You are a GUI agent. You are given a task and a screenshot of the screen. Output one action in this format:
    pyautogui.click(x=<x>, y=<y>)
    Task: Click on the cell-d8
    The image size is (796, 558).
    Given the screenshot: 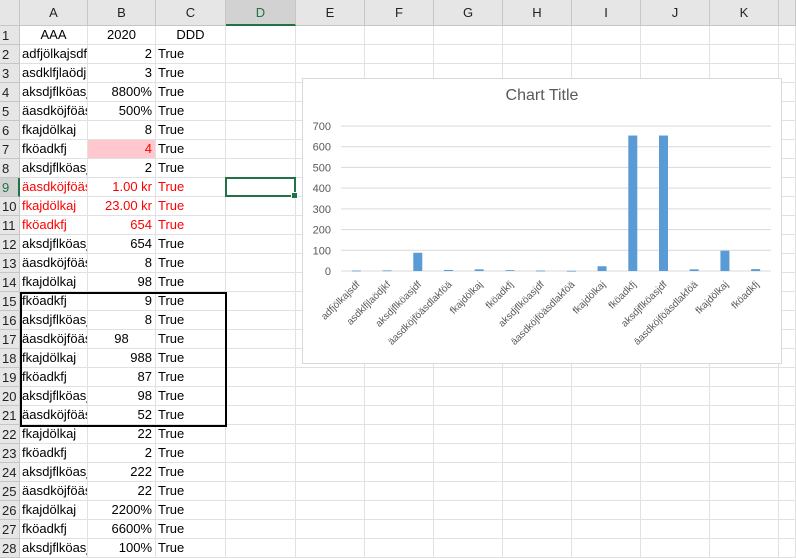 What is the action you would take?
    pyautogui.click(x=261, y=168)
    